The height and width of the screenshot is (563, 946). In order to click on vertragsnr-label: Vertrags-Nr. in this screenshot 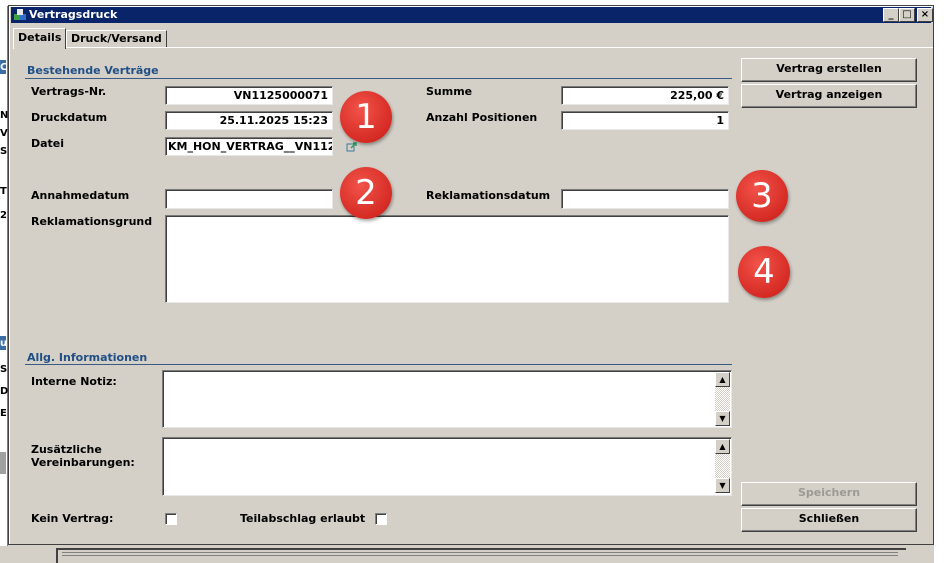, I will do `click(69, 91)`.